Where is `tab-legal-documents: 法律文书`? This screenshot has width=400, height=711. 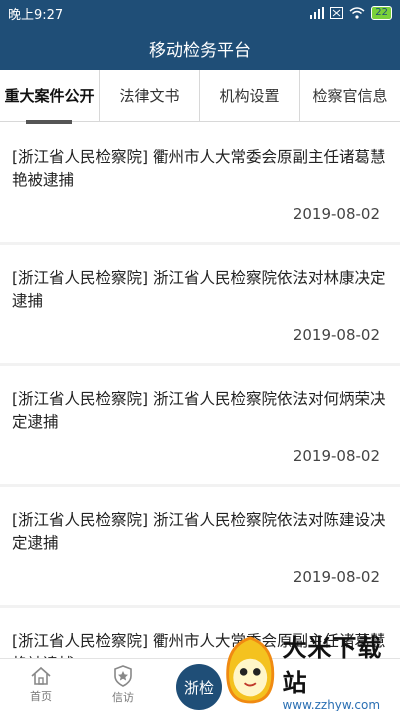 tab-legal-documents: 法律文书 is located at coordinates (150, 95).